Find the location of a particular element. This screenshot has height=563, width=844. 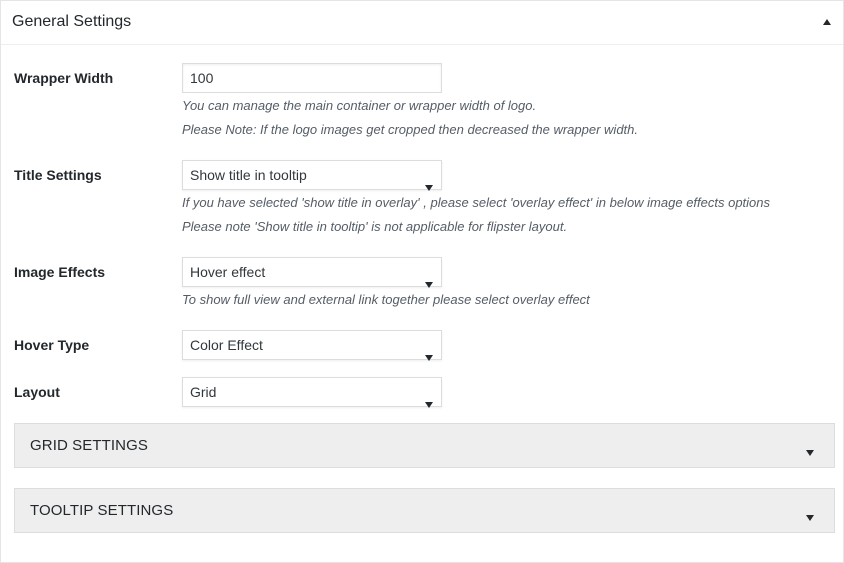

hover-type-label: Hover Type is located at coordinates (52, 345).